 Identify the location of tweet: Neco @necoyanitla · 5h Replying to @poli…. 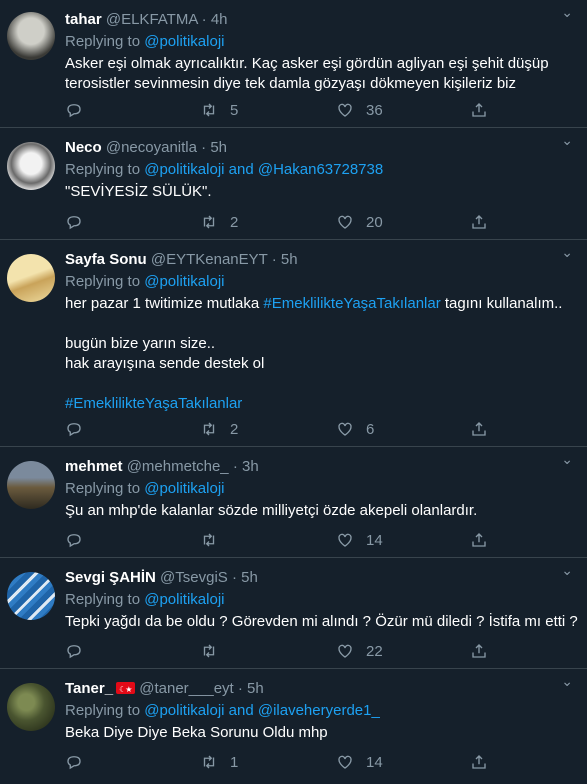
(293, 184).